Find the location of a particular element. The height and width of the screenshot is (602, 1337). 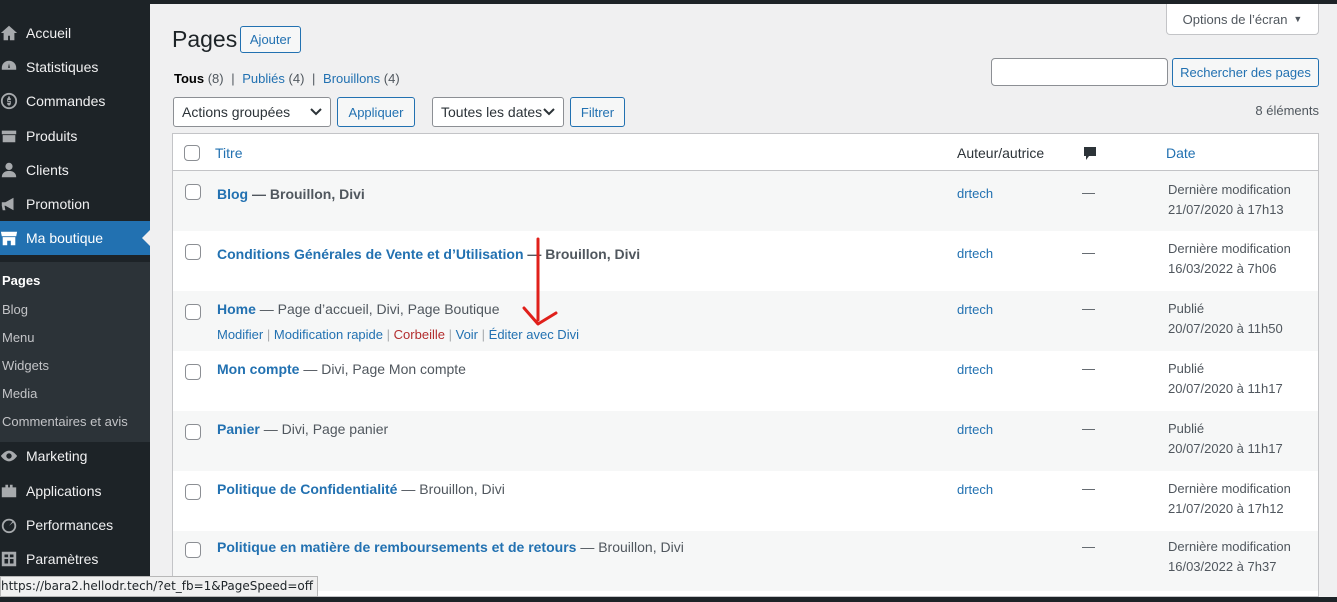

sidebar-item-parametres: Paramètres is located at coordinates (75, 559).